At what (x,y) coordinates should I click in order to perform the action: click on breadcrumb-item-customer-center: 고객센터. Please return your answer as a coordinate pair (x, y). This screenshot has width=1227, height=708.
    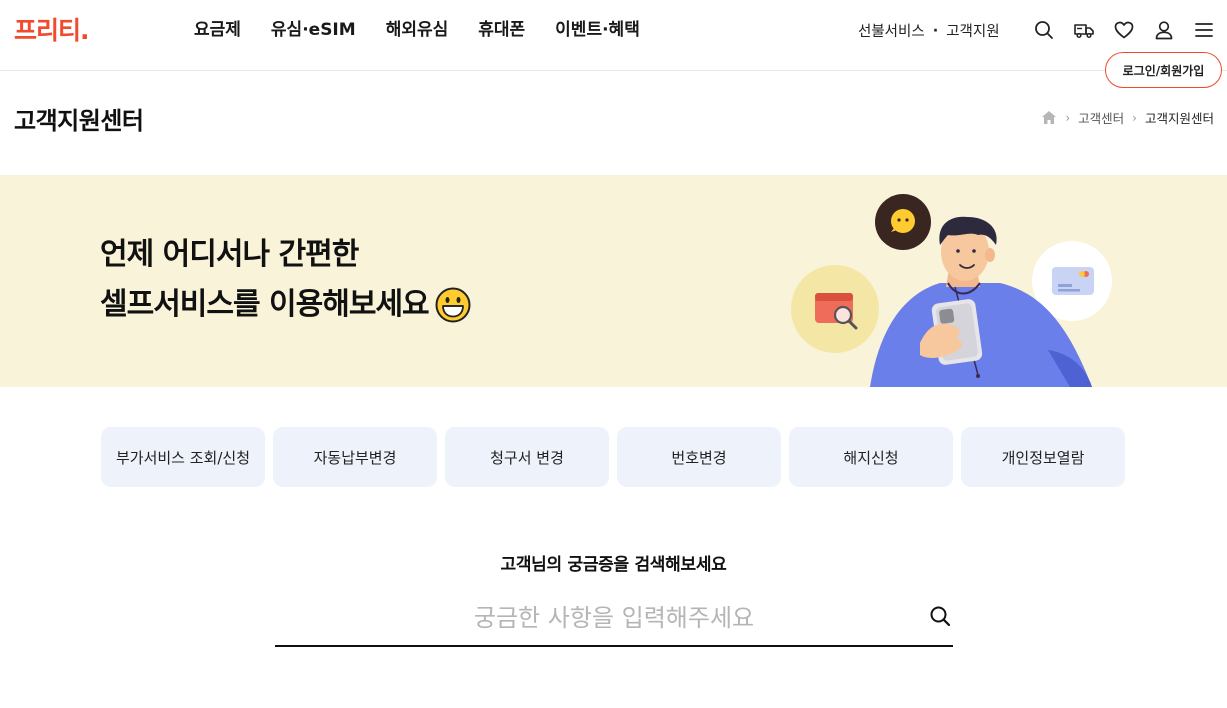
    Looking at the image, I should click on (1101, 117).